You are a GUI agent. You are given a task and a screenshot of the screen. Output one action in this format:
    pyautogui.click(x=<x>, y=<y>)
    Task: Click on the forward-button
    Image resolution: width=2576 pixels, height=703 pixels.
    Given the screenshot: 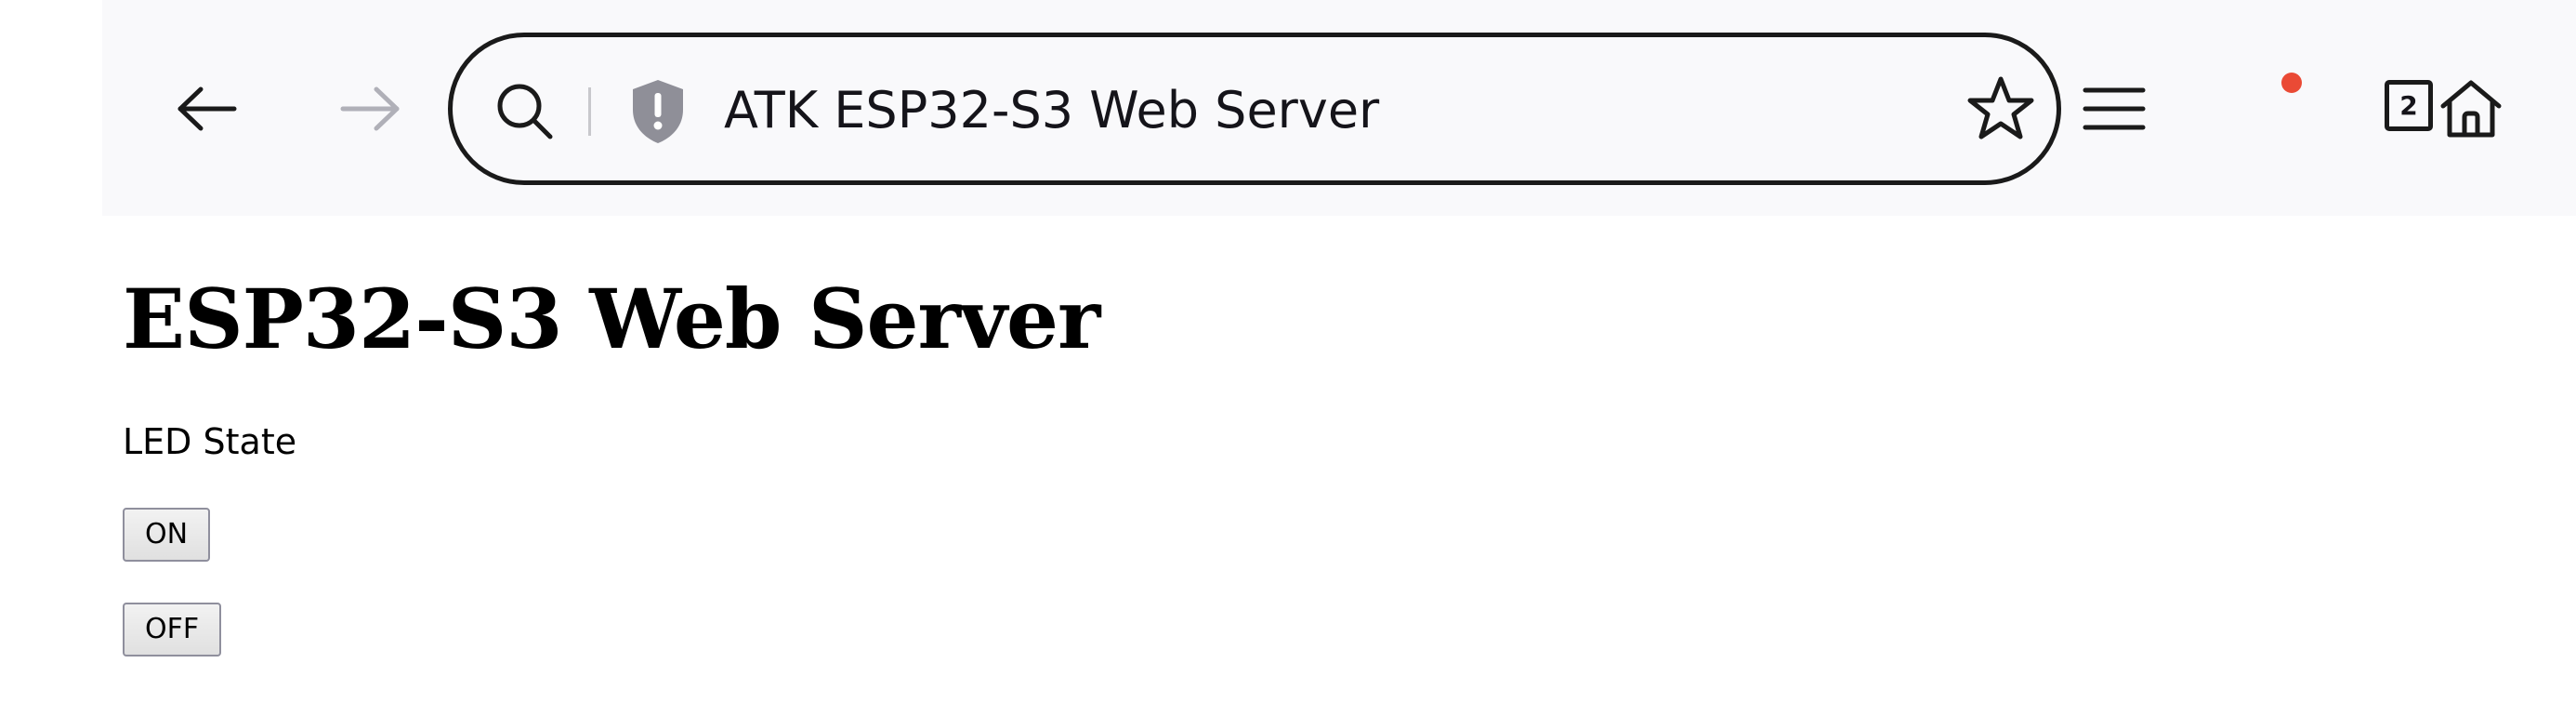 What is the action you would take?
    pyautogui.click(x=370, y=109)
    